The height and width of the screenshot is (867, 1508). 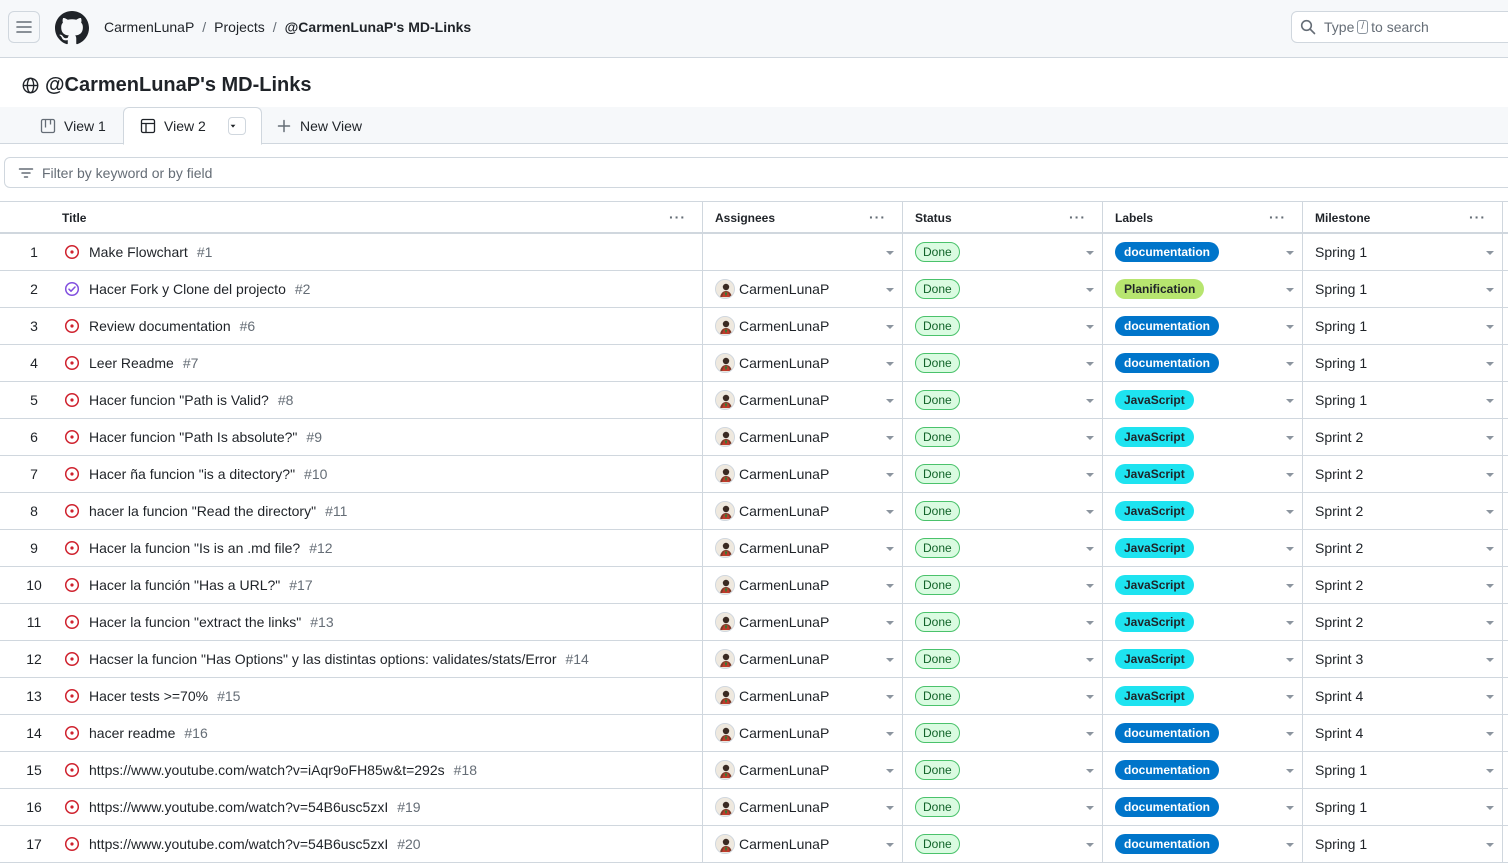 What do you see at coordinates (72, 28) in the screenshot?
I see `github-logo-icon` at bounding box center [72, 28].